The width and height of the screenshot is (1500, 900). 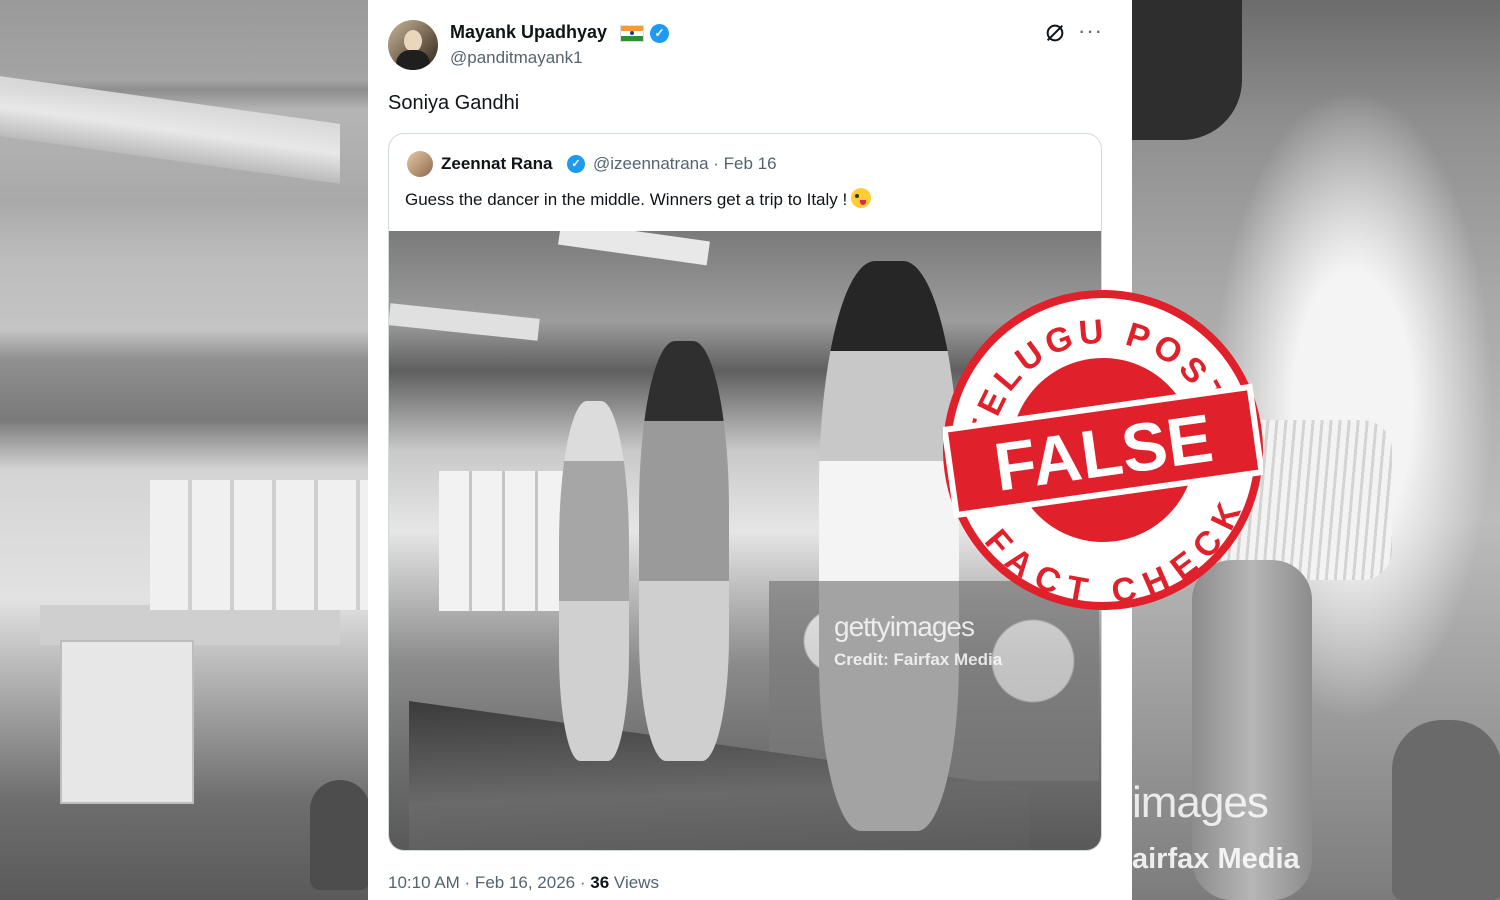 What do you see at coordinates (1103, 450) in the screenshot?
I see `fact-check-stamp: TELUGU POST FACT CHECK FALSE` at bounding box center [1103, 450].